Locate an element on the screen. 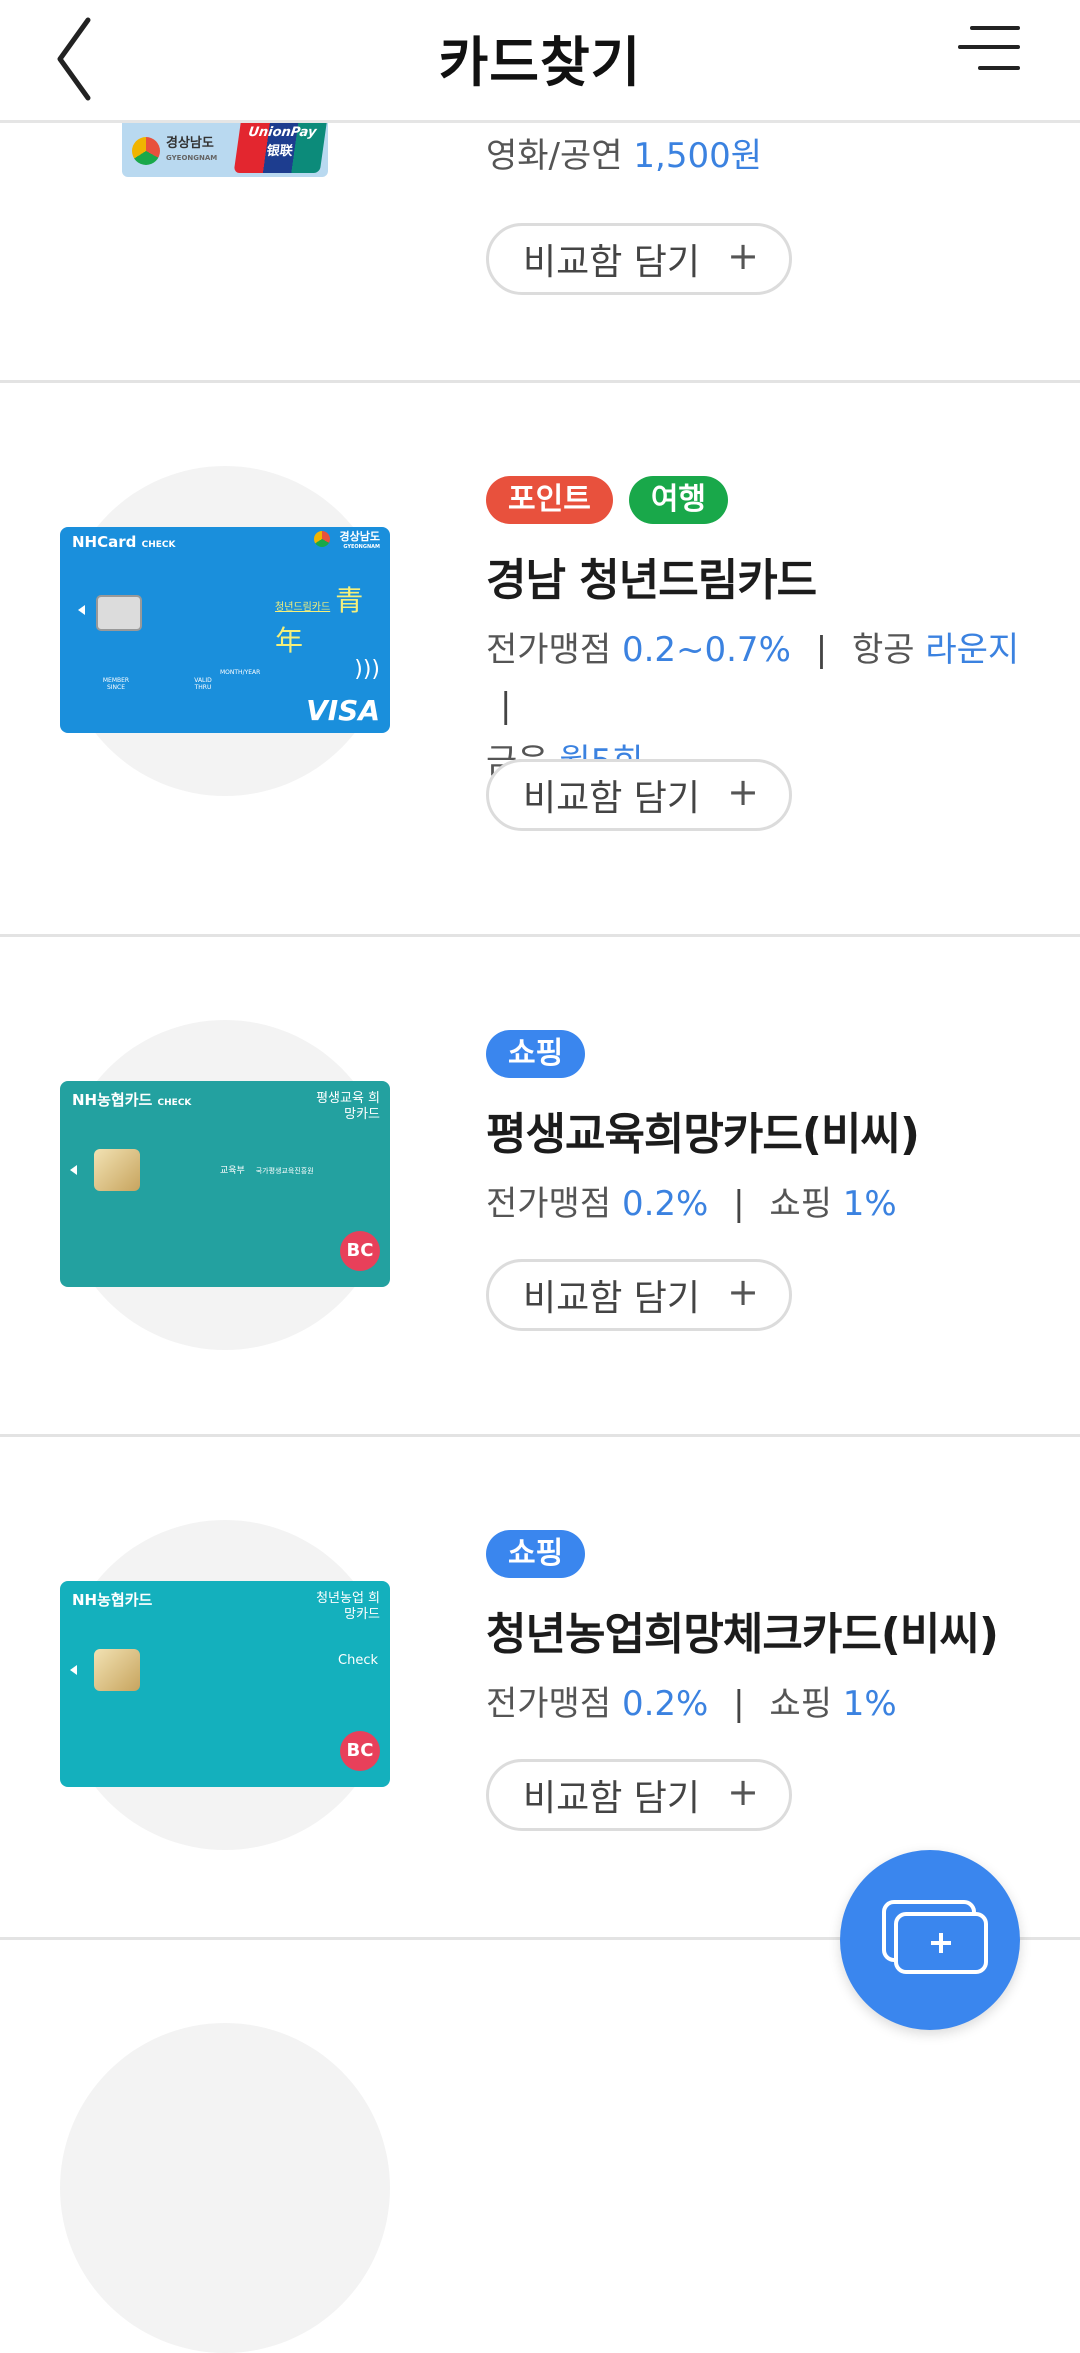 The height and width of the screenshot is (2353, 1080). card-logo-text: 경상남도 is located at coordinates (190, 143).